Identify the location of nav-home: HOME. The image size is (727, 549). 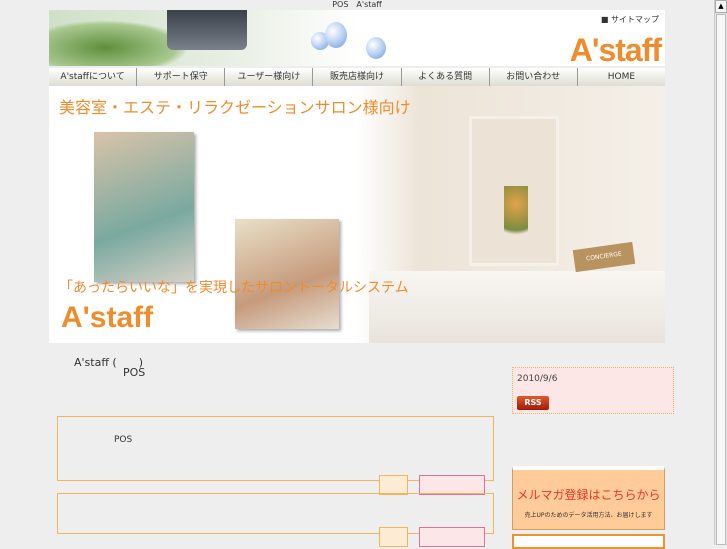
(621, 77).